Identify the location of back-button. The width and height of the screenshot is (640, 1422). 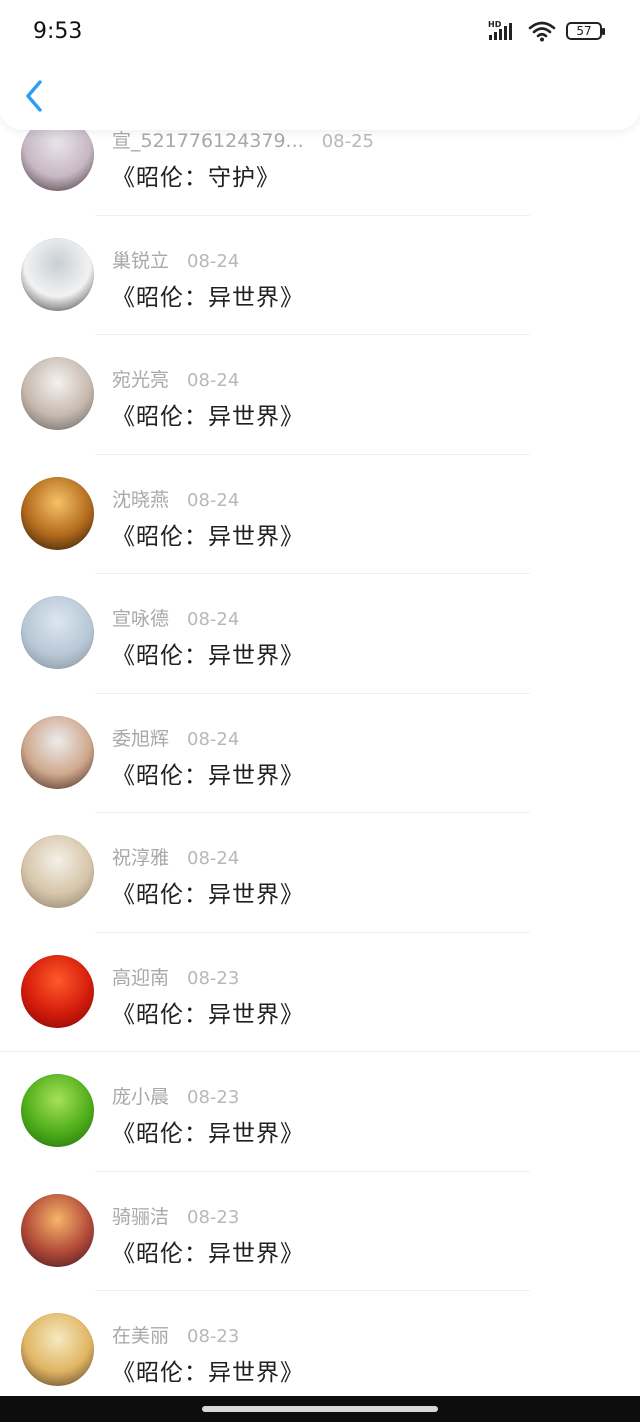
(36, 96).